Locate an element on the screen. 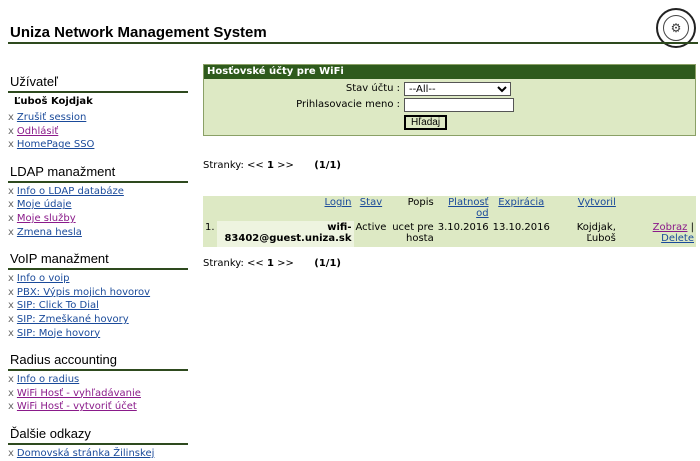 The image size is (700, 461). sidebar-link-click-to-dial: SIP: Click To Dial is located at coordinates (58, 305).